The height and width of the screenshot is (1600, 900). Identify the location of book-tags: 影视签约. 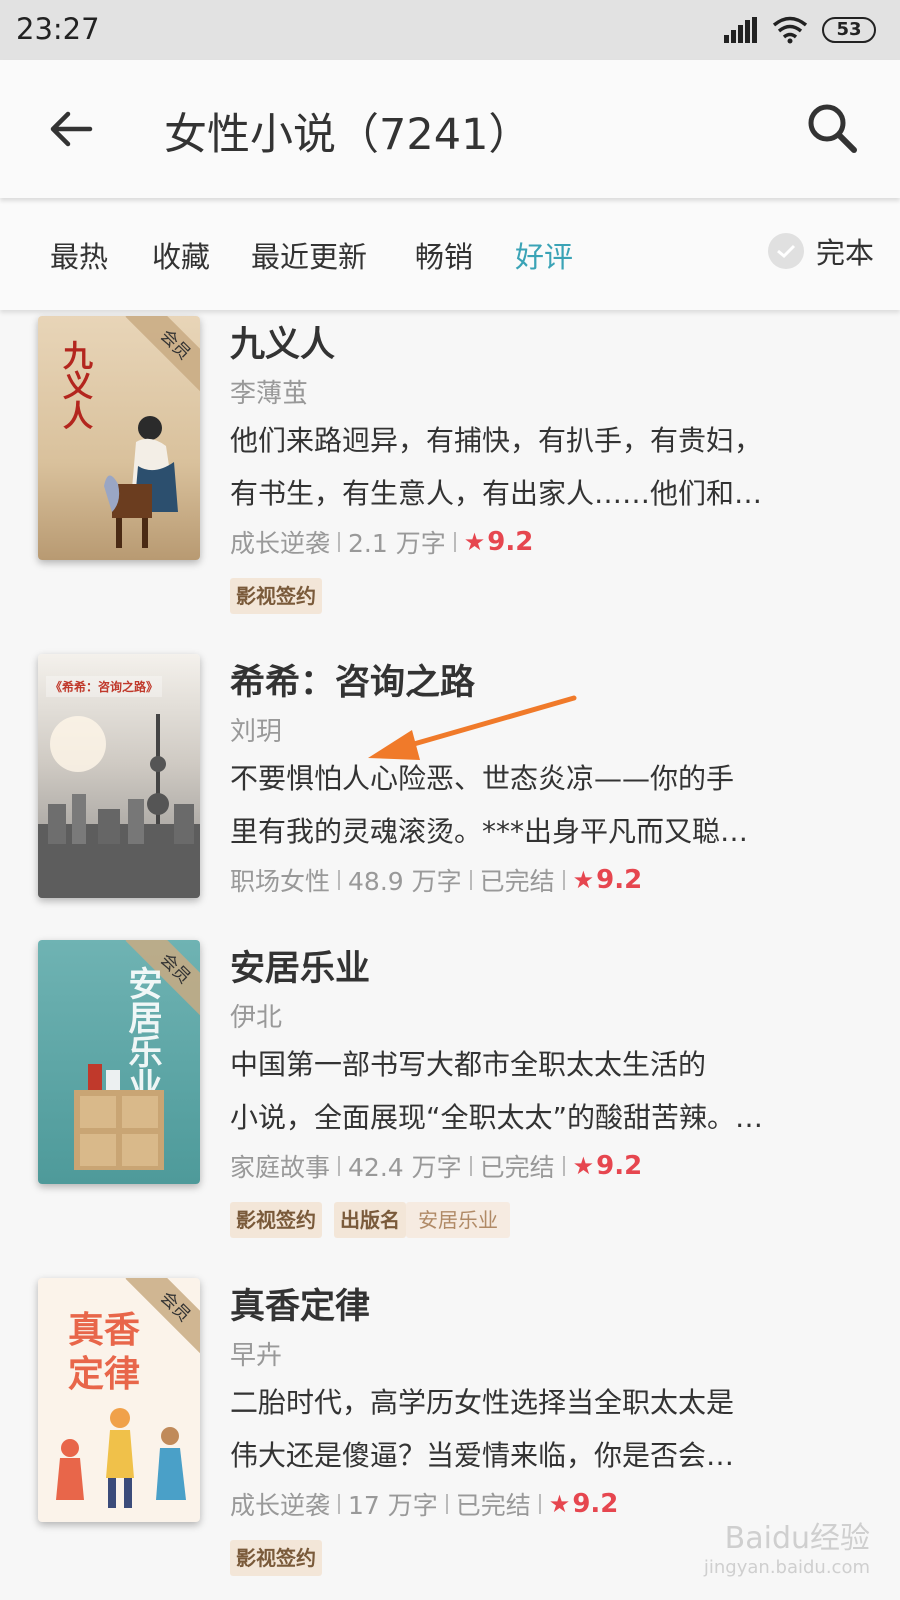
(545, 596).